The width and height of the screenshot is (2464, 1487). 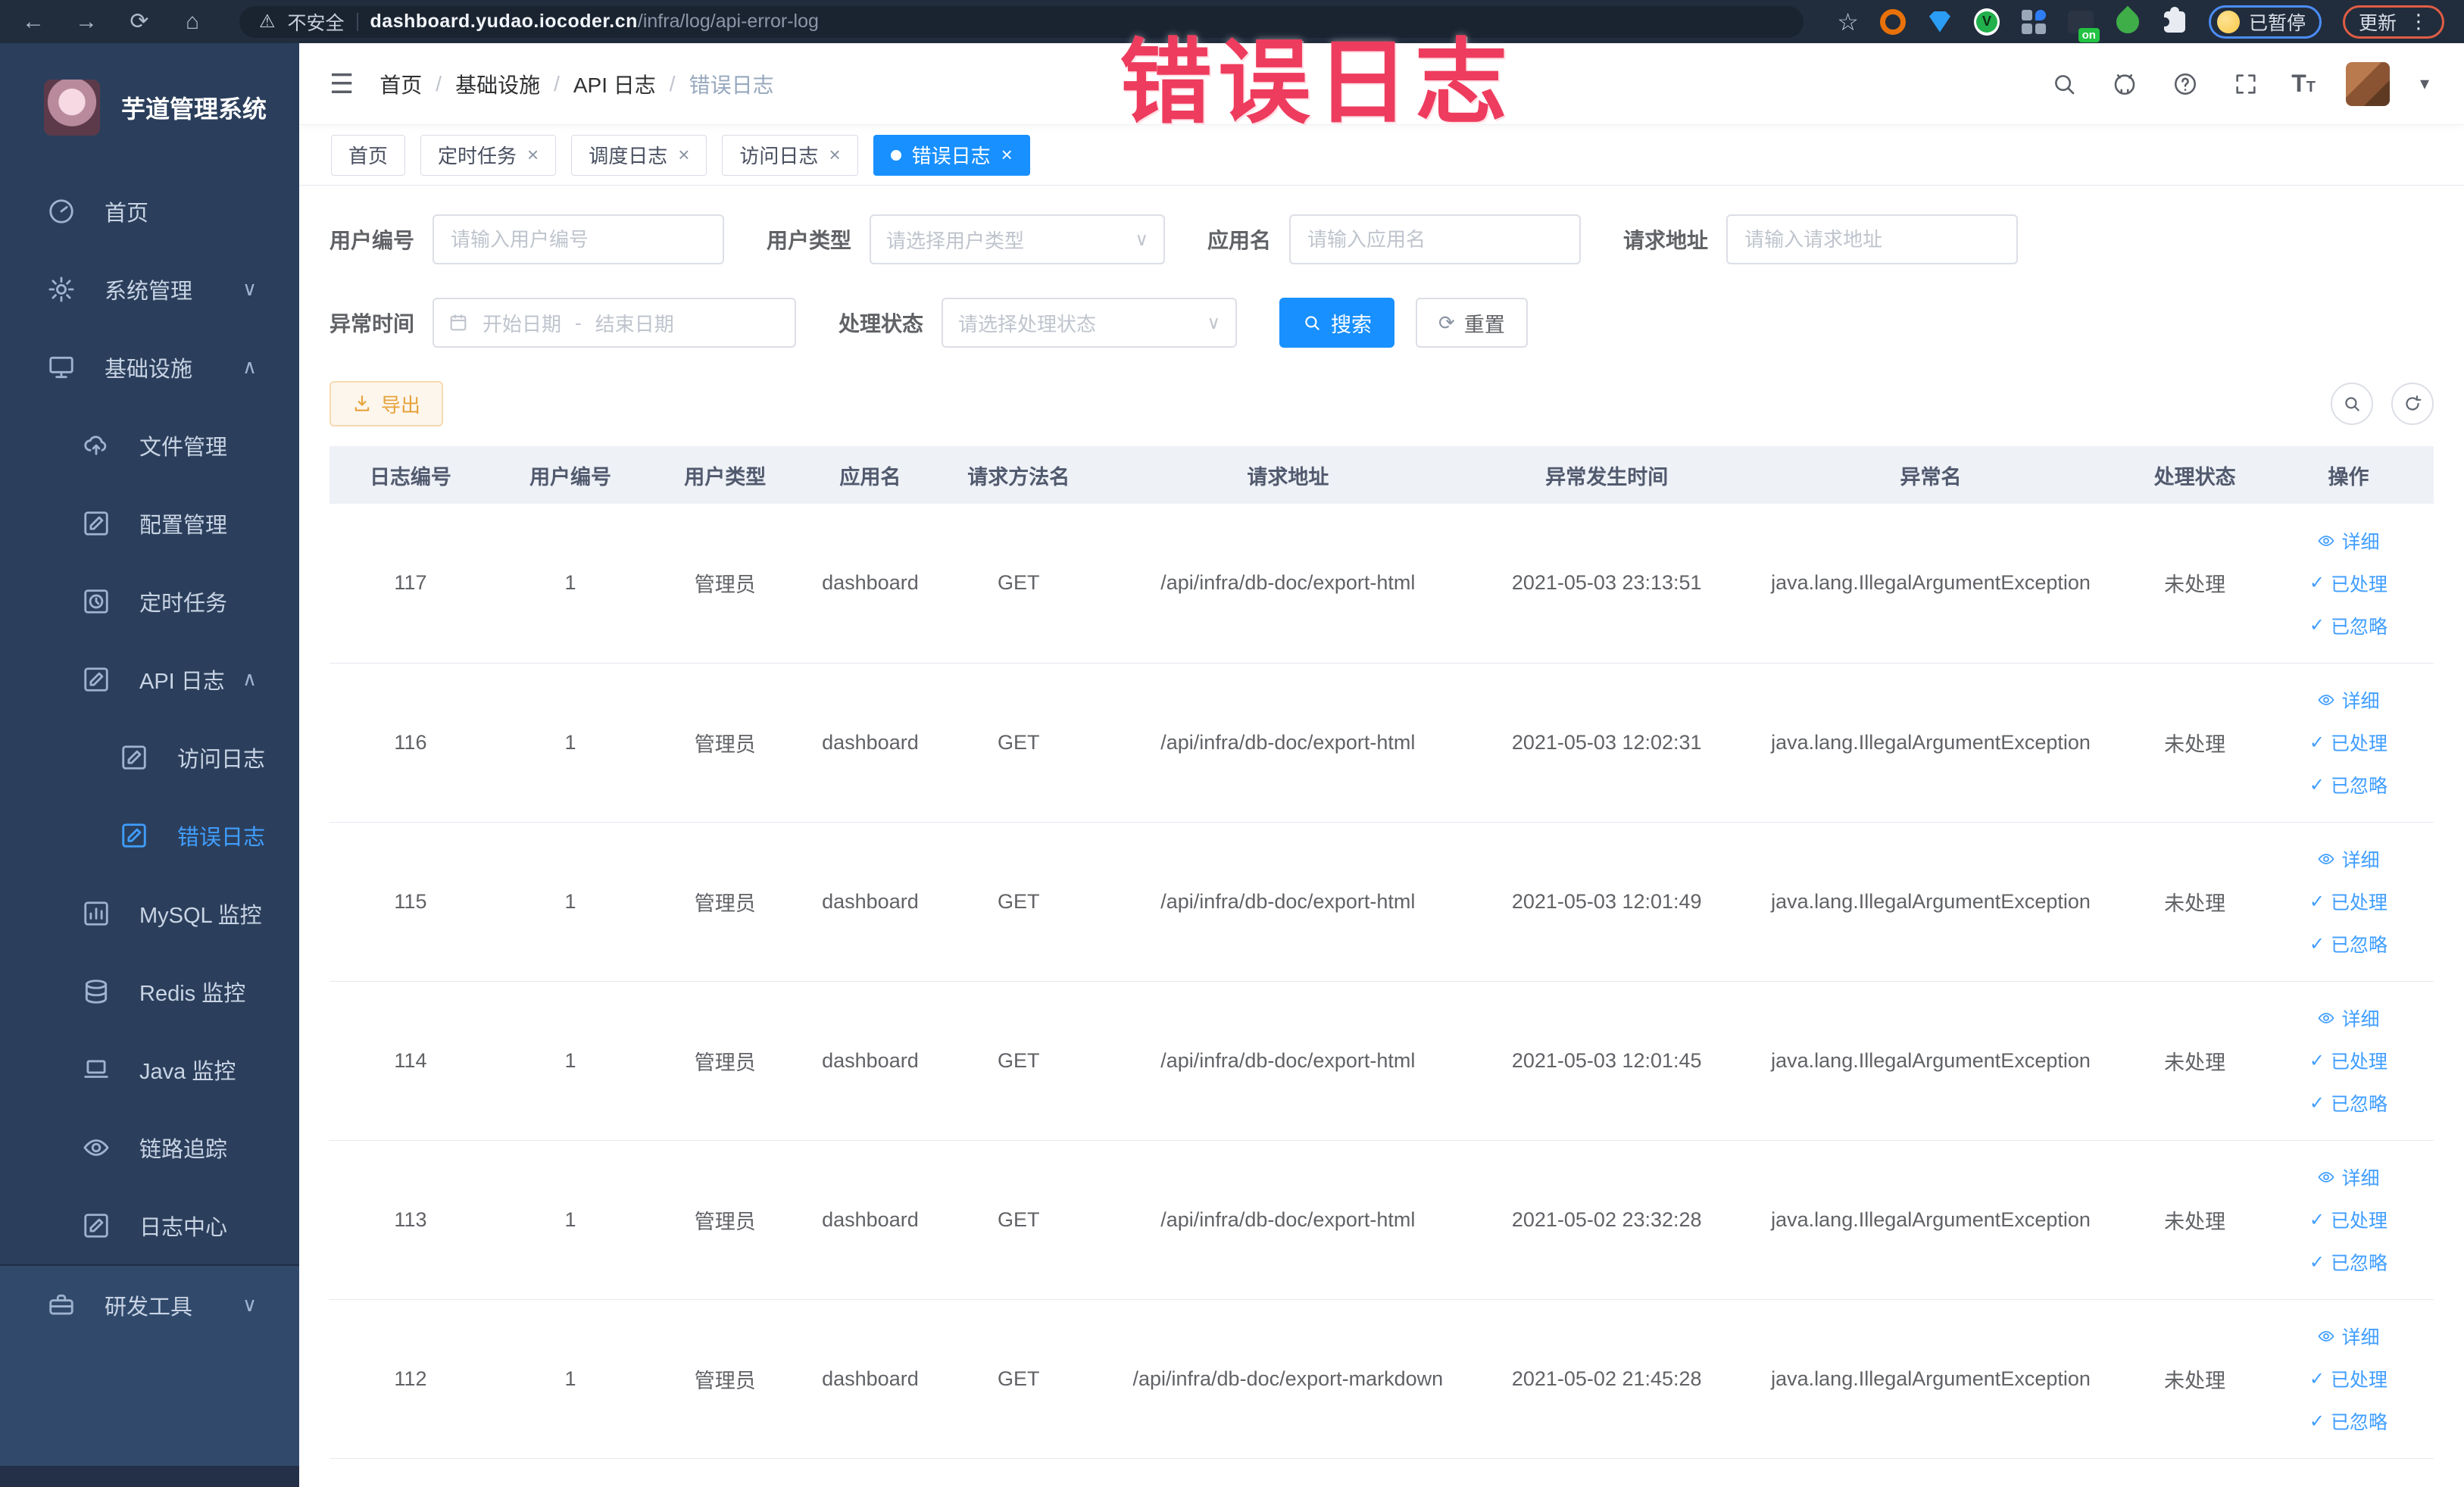 What do you see at coordinates (951, 155) in the screenshot?
I see `tab-error-log: 错误日志 ×` at bounding box center [951, 155].